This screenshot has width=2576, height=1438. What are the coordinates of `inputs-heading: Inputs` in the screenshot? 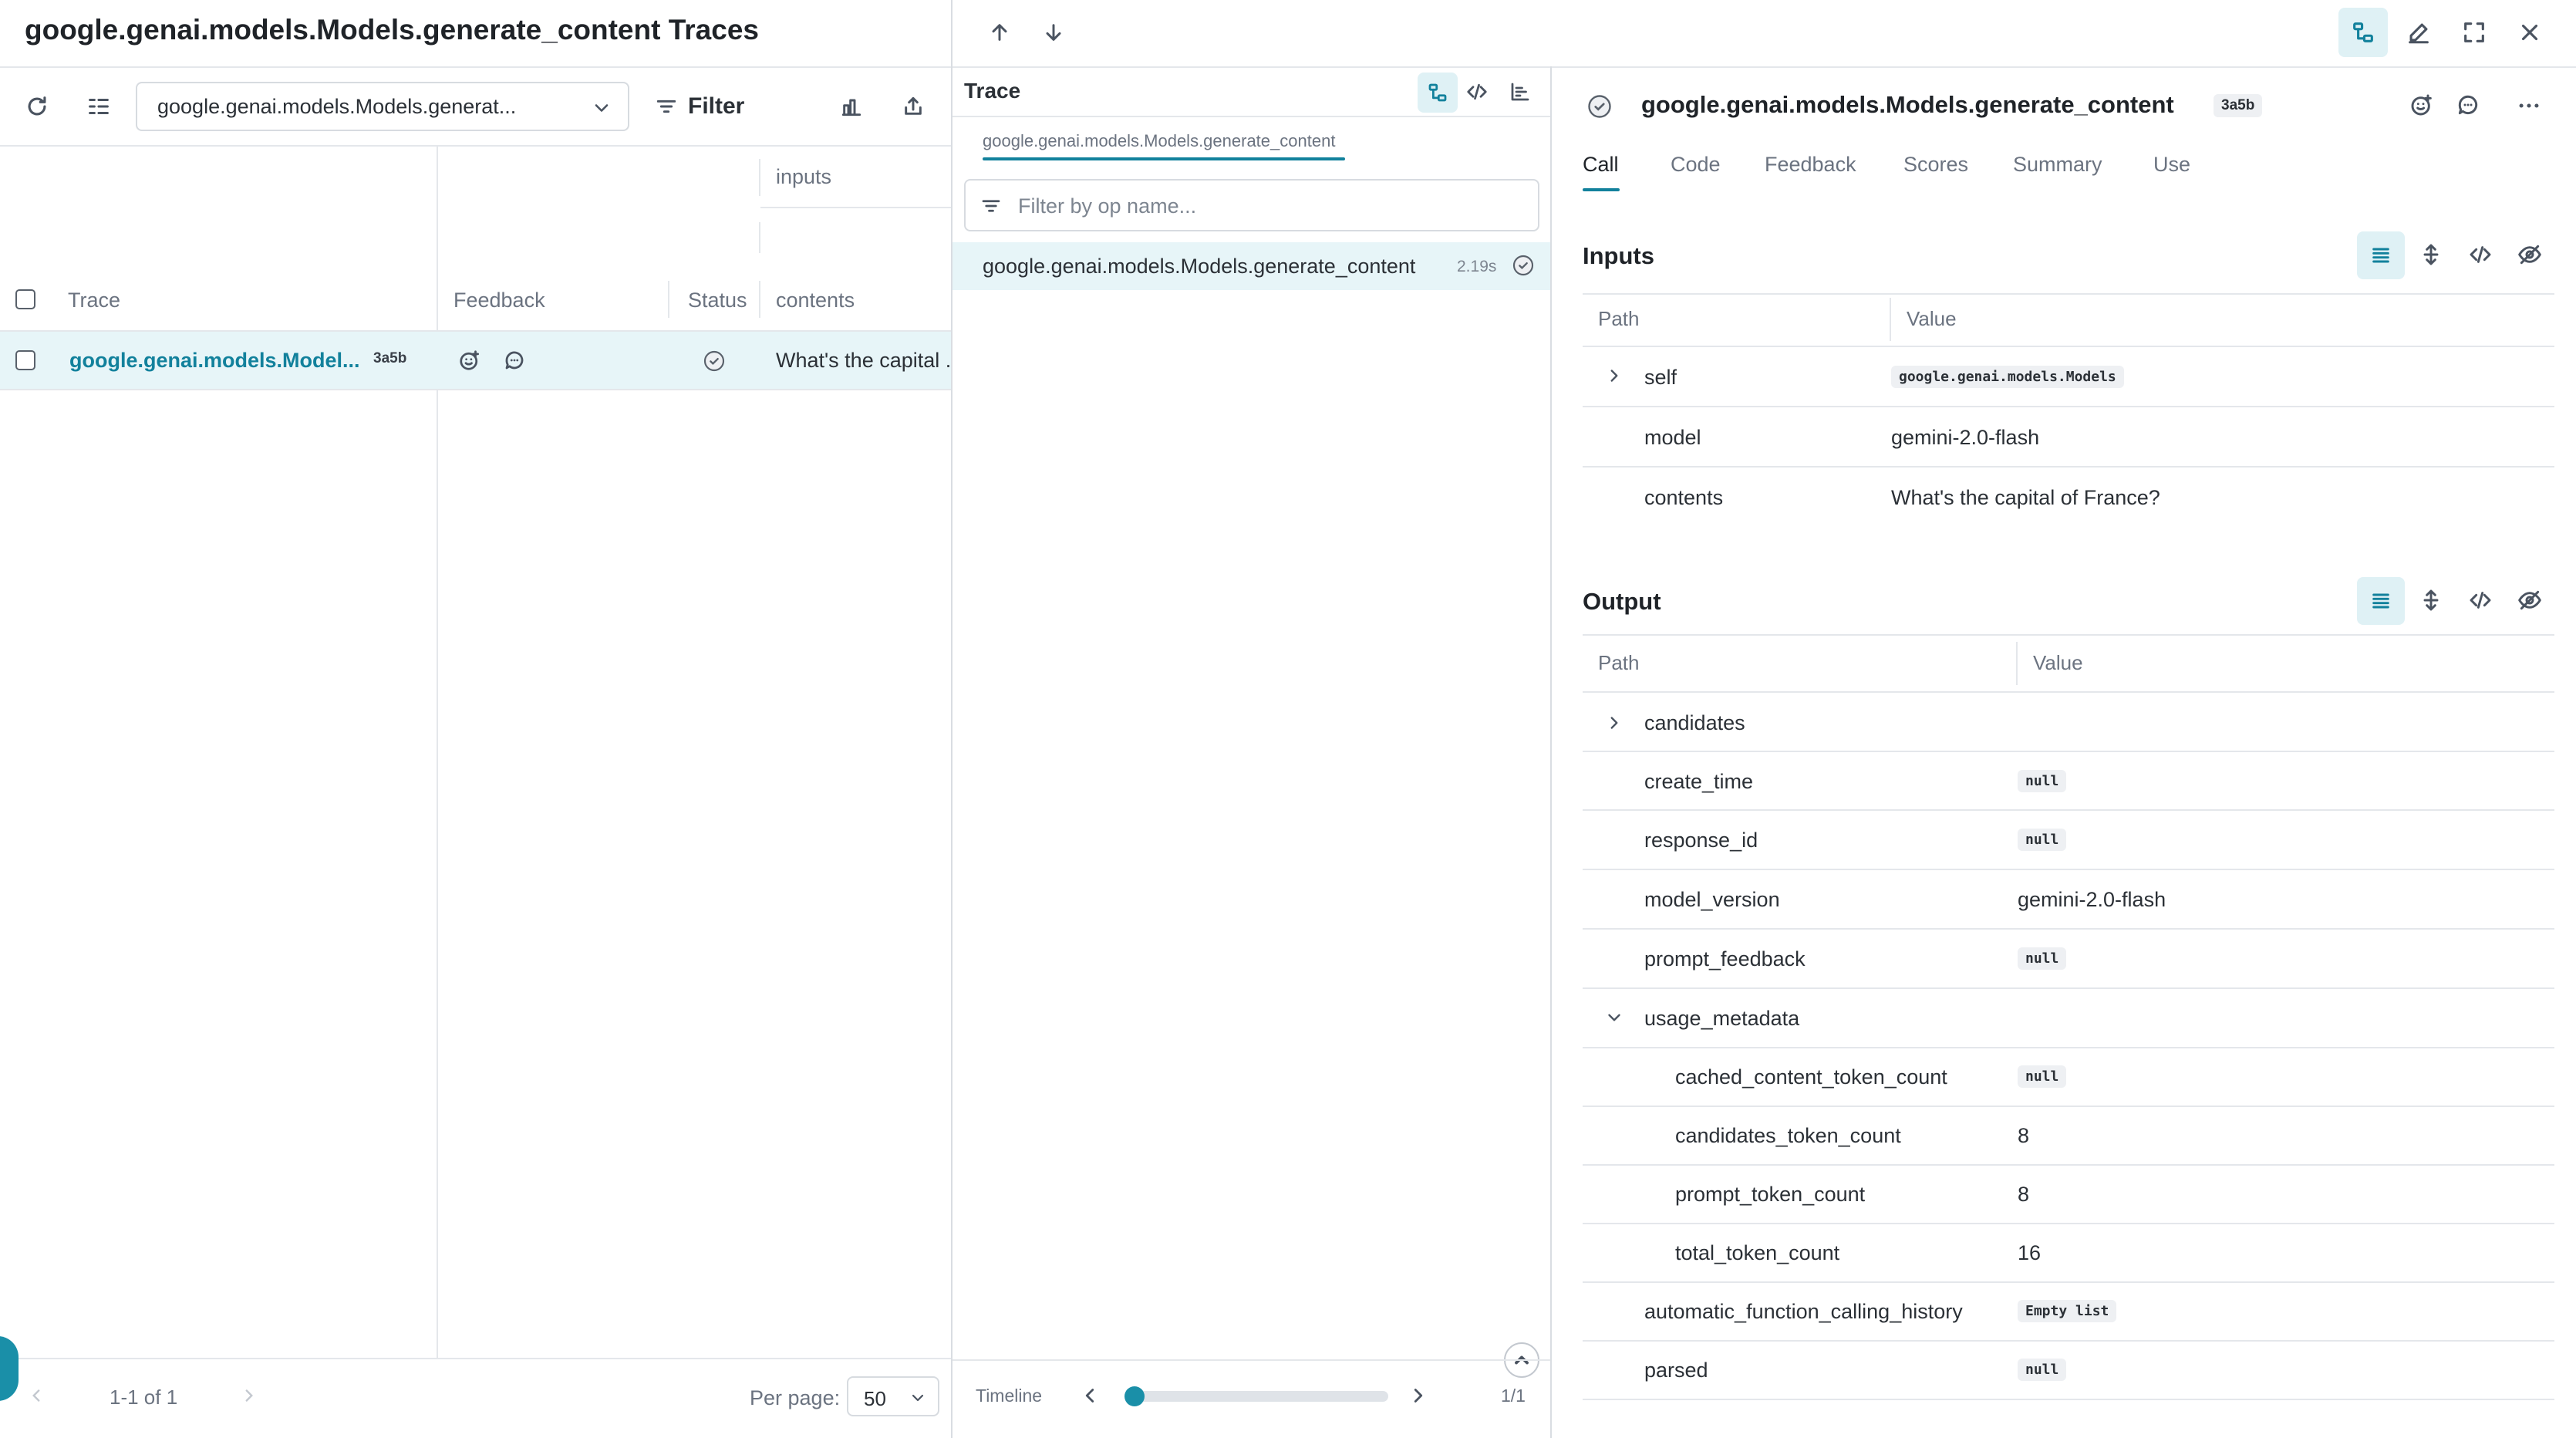 It's located at (1618, 255).